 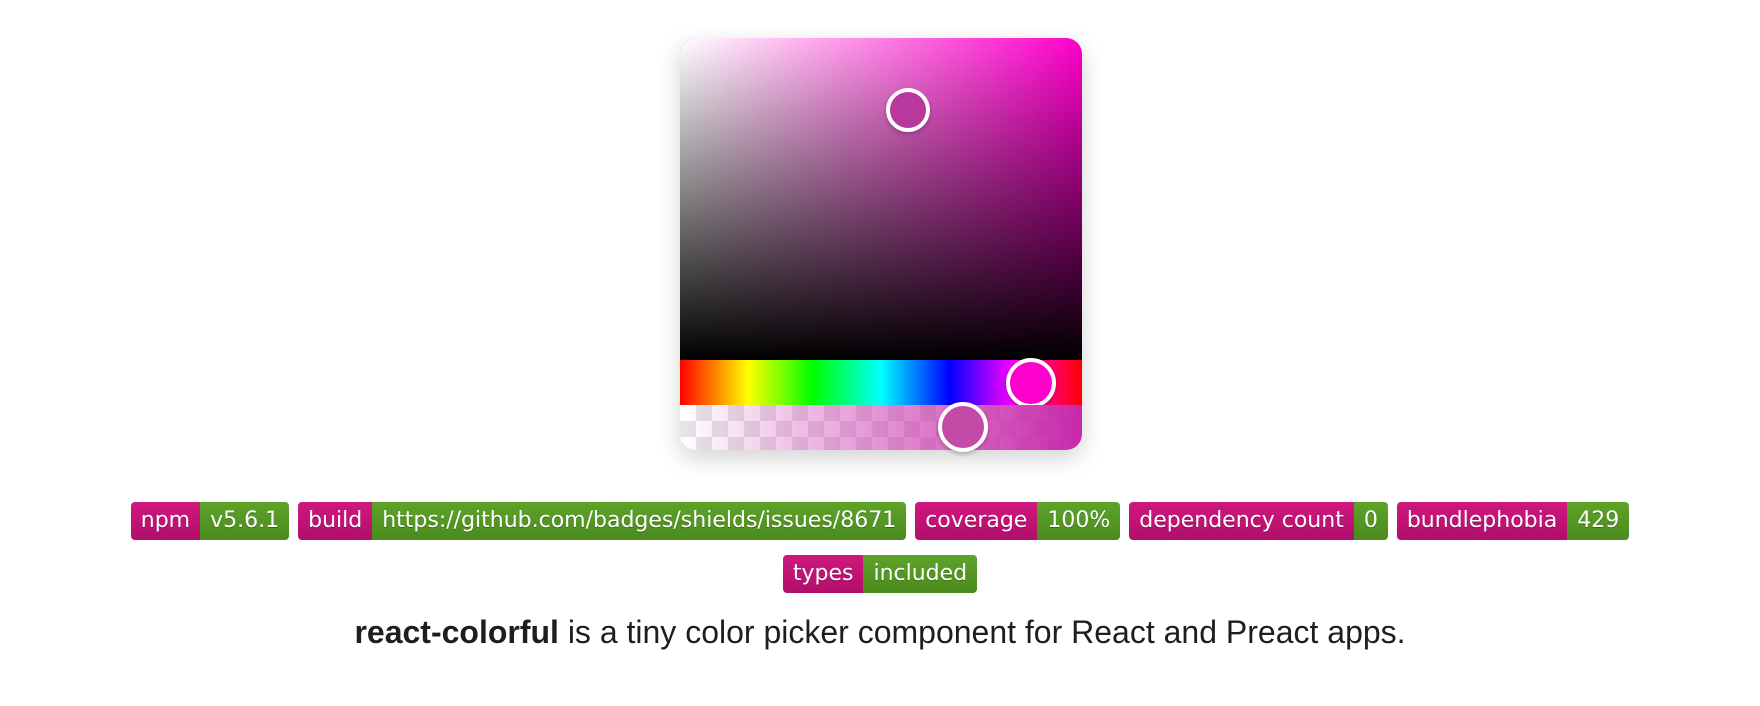 I want to click on badge-label: bundlephobia, so click(x=1482, y=521).